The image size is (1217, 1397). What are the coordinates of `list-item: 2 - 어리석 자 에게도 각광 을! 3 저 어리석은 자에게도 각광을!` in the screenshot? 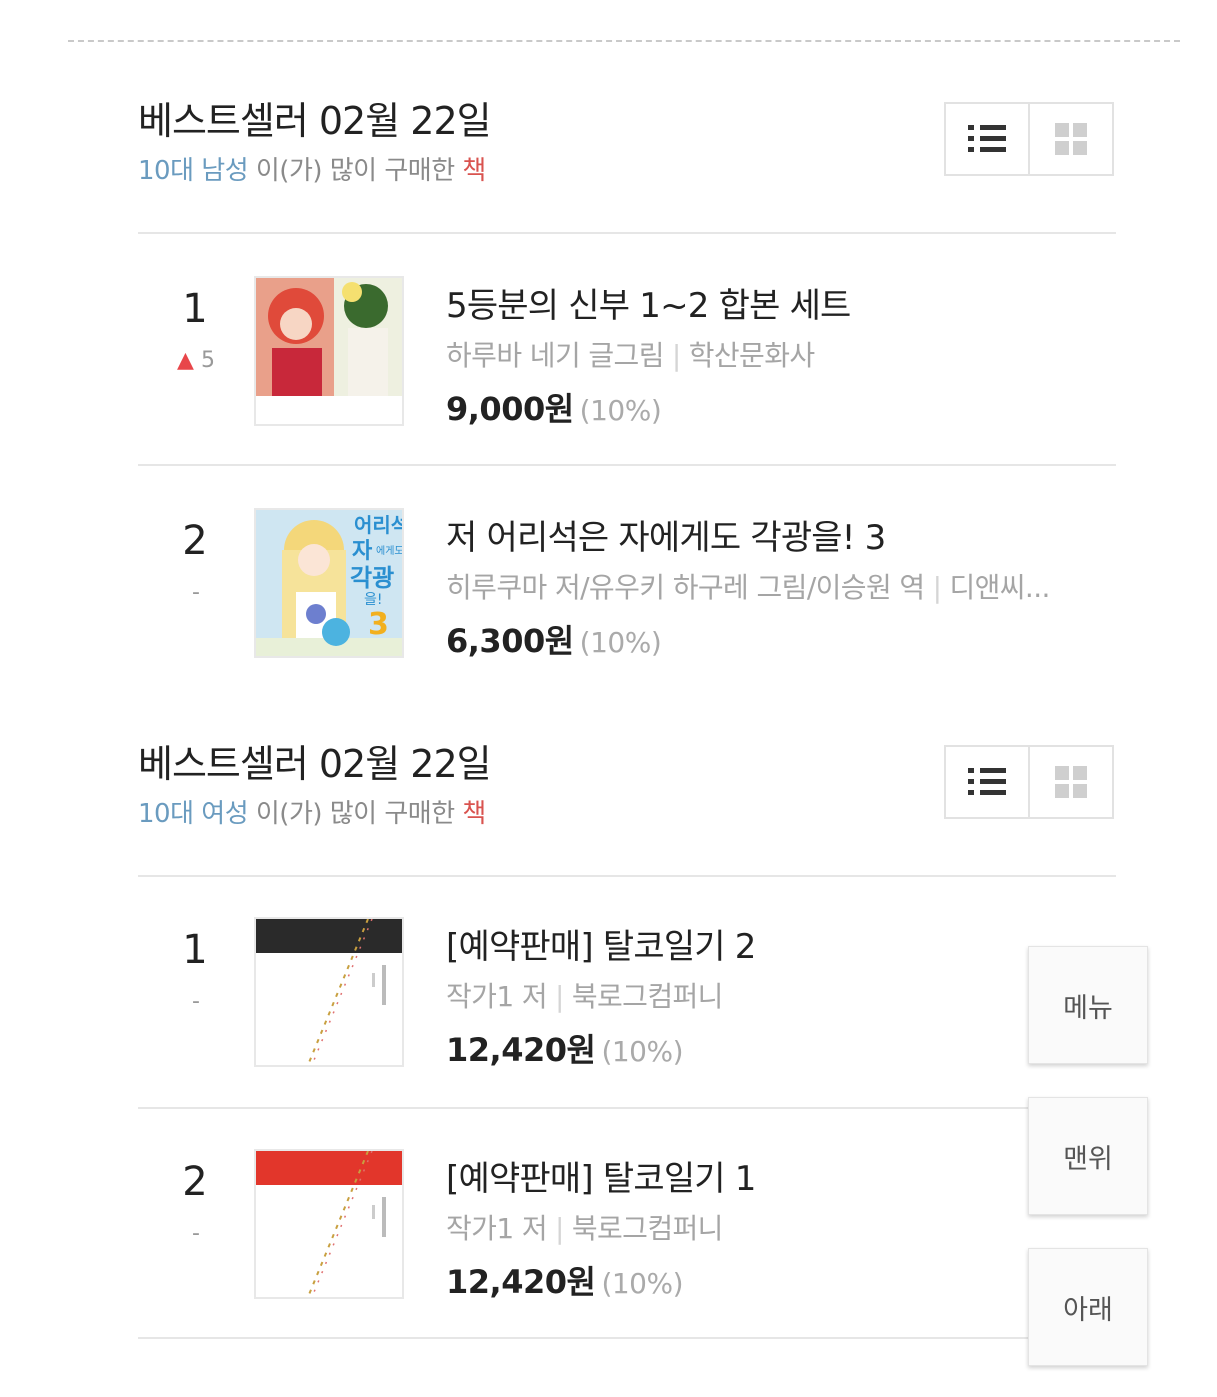 It's located at (627, 588).